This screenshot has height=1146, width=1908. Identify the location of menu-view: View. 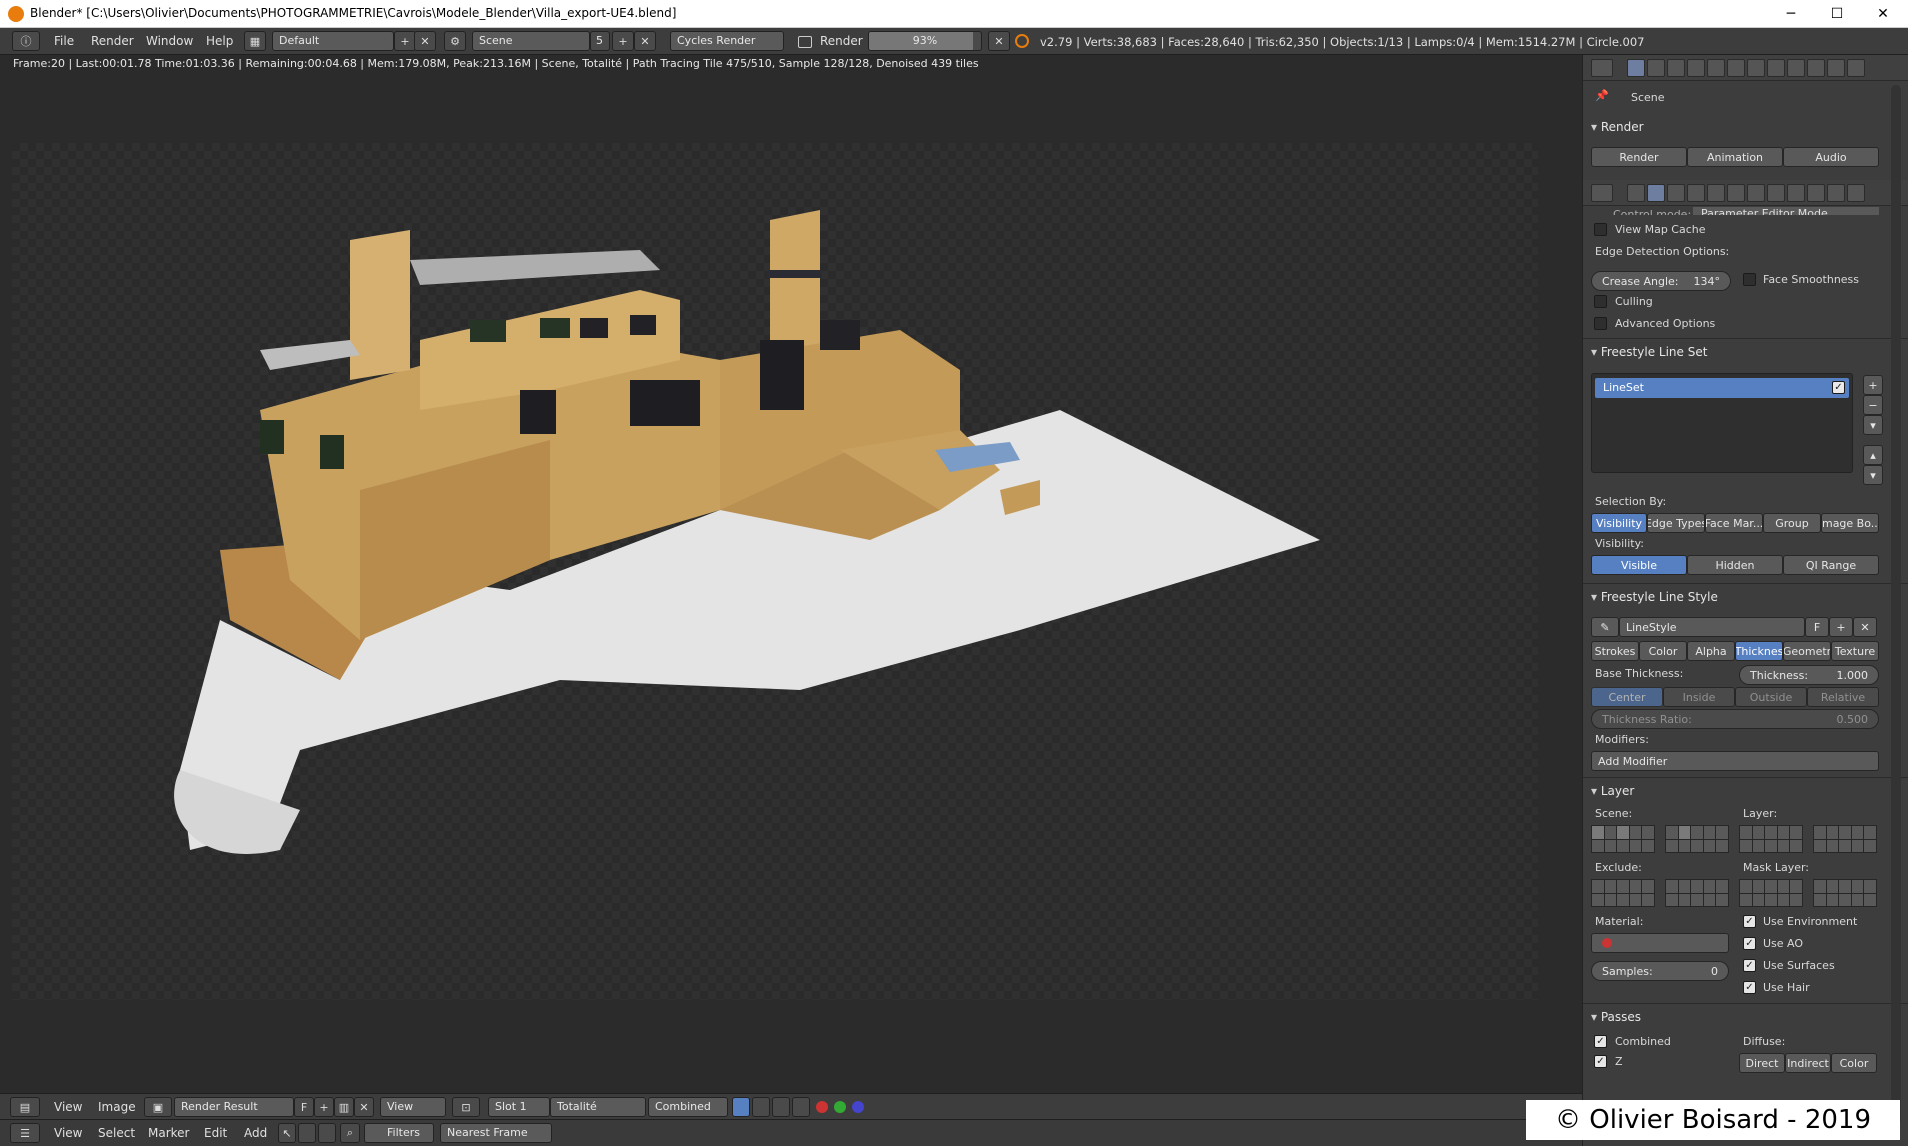
(68, 1107).